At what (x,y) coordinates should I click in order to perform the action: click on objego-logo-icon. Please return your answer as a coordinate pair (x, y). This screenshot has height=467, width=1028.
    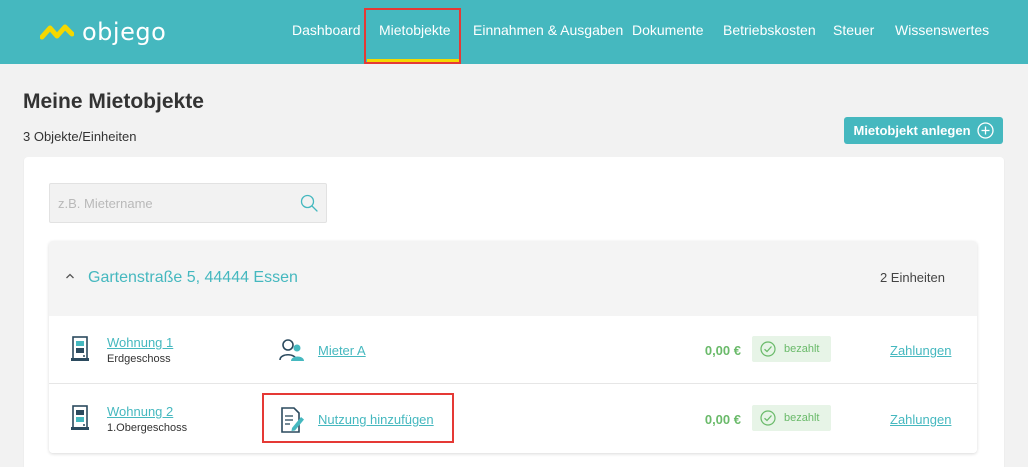
    Looking at the image, I should click on (57, 32).